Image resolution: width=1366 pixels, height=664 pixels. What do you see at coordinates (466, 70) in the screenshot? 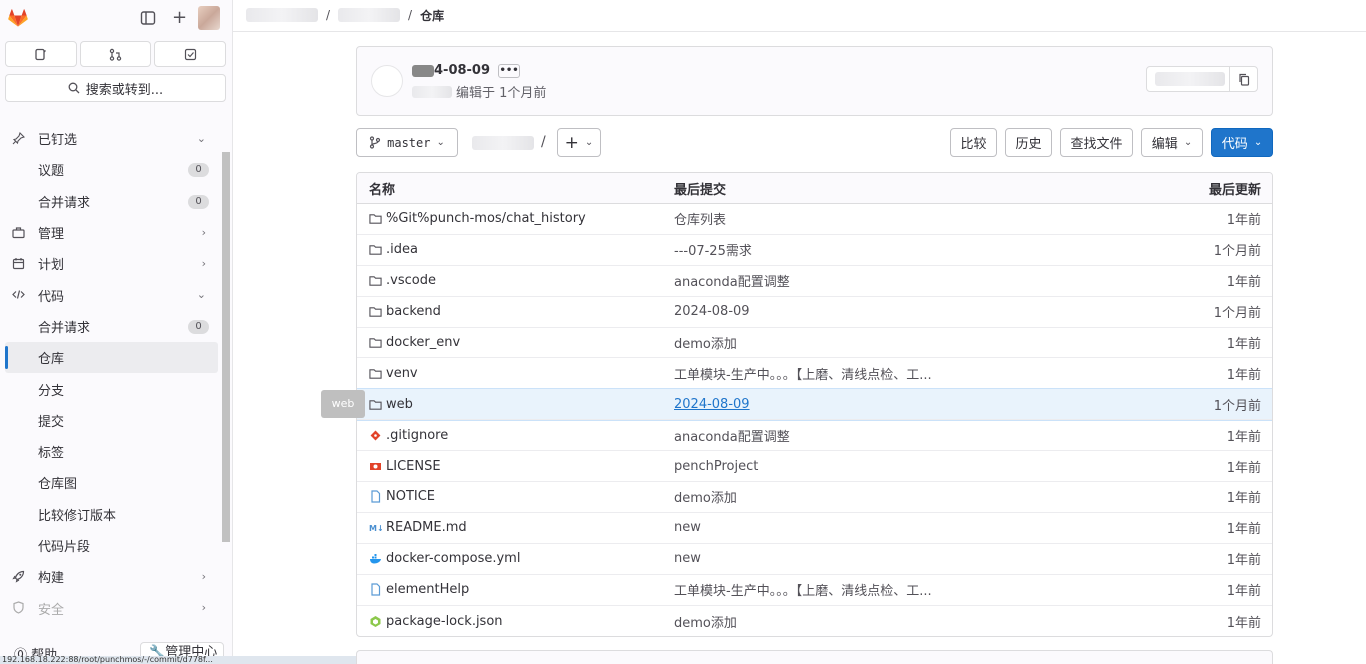
I see `commit-title: 4-08-09 •••` at bounding box center [466, 70].